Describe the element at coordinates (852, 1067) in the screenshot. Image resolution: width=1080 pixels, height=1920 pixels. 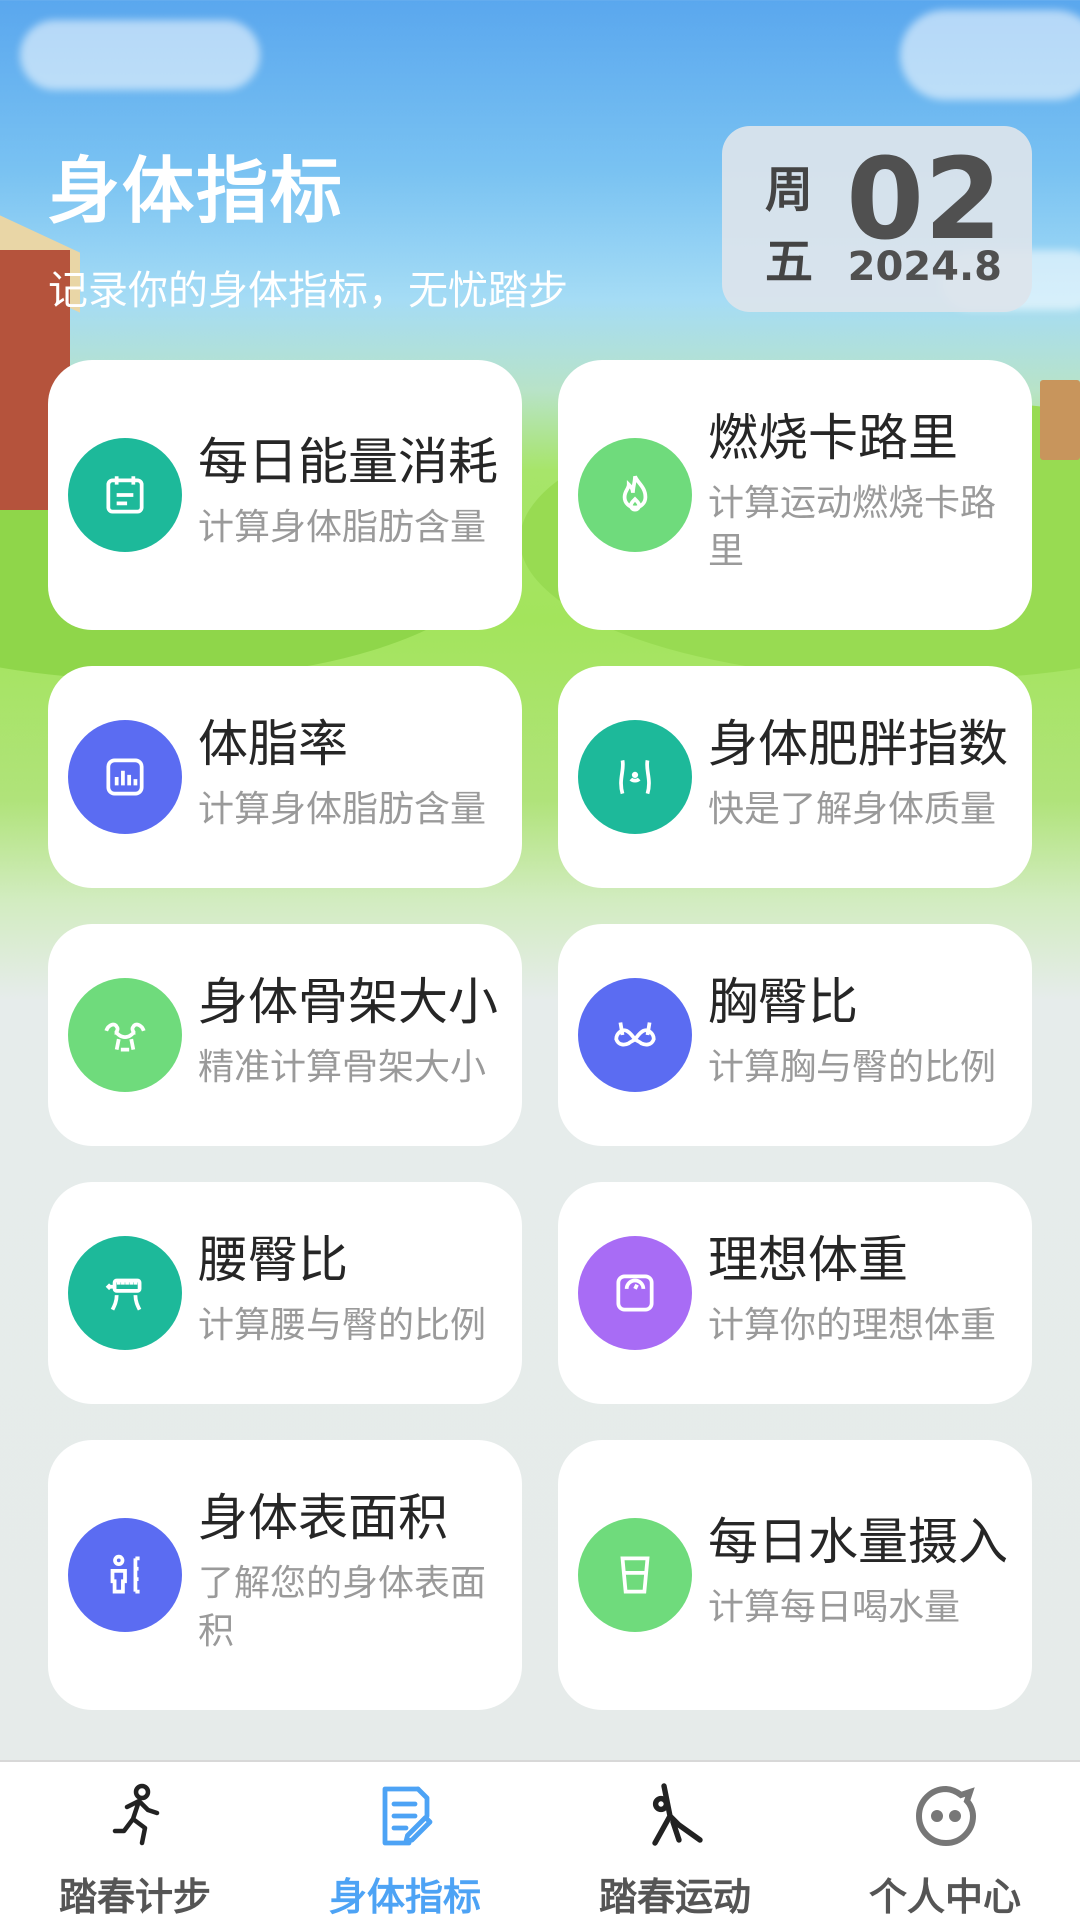
I see `card-desc: 计算胸与臀的比例` at that location.